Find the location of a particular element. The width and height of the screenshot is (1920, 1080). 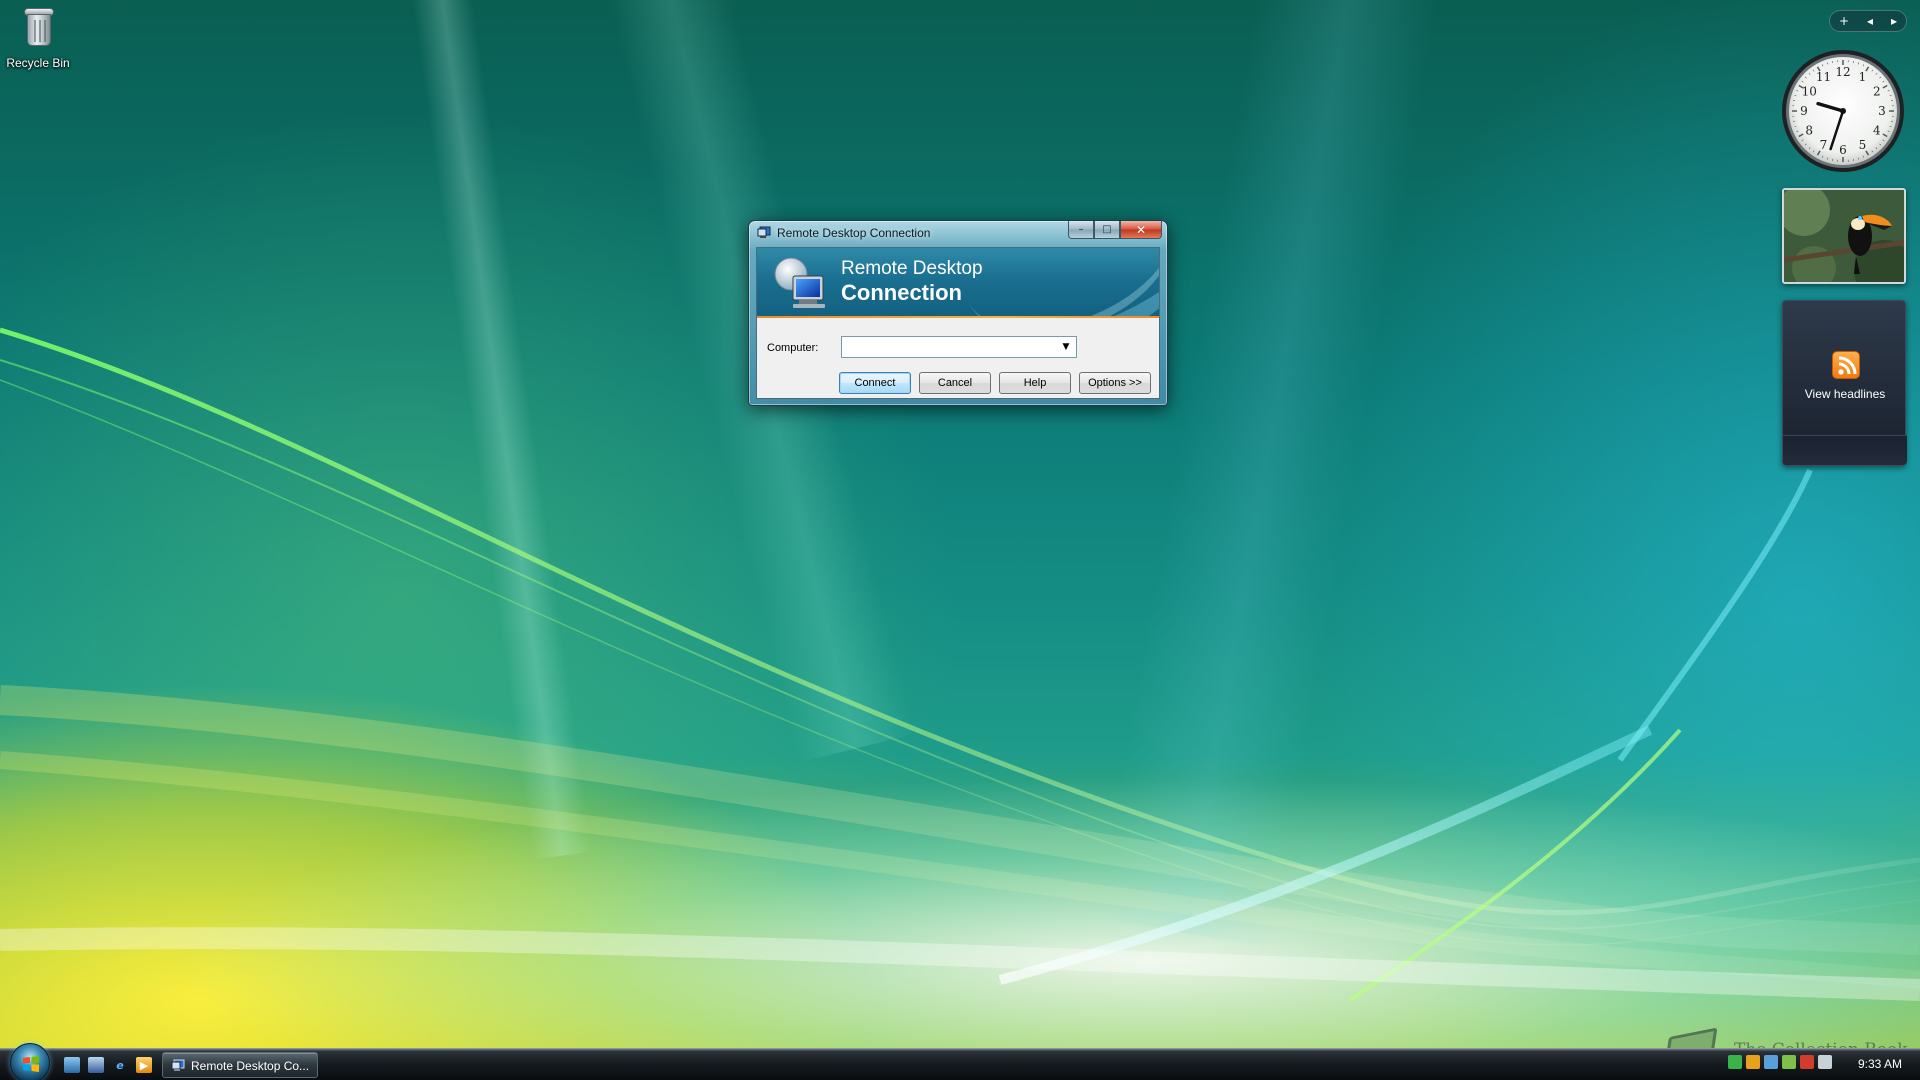

remote-desktop-monitor-icon is located at coordinates (799, 282).